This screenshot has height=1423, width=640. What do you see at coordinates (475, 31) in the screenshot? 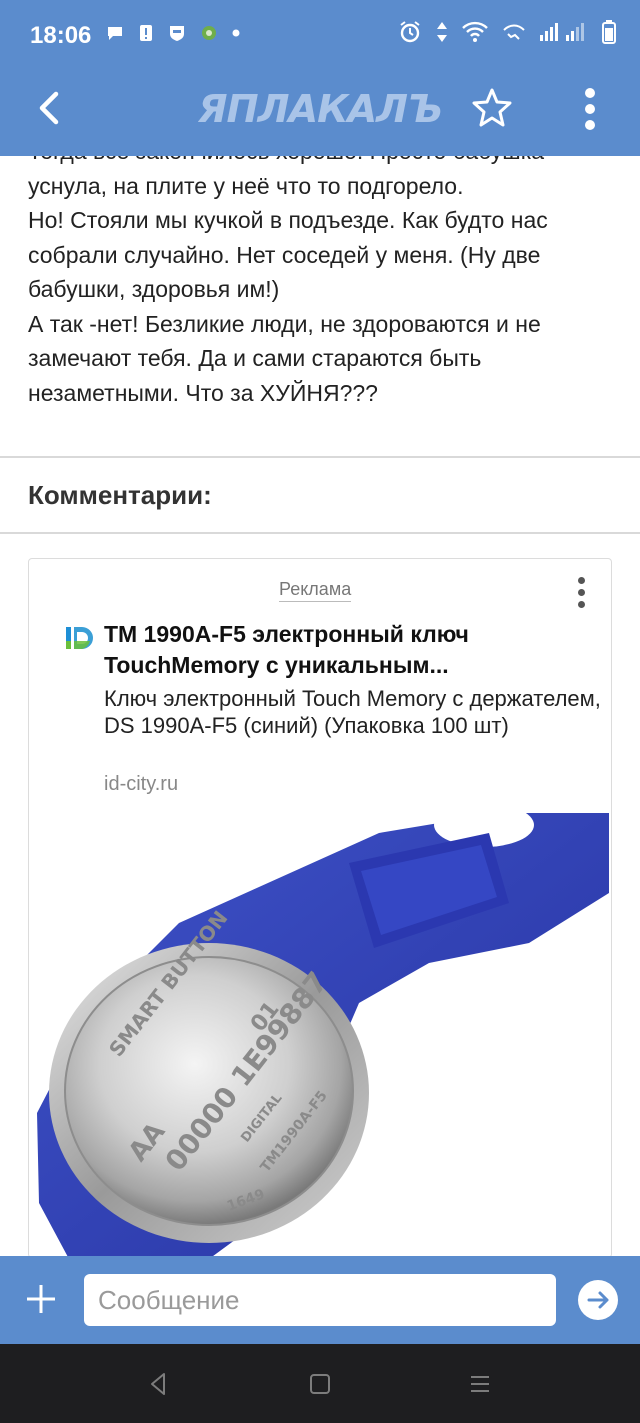
I see `wifi-icon` at bounding box center [475, 31].